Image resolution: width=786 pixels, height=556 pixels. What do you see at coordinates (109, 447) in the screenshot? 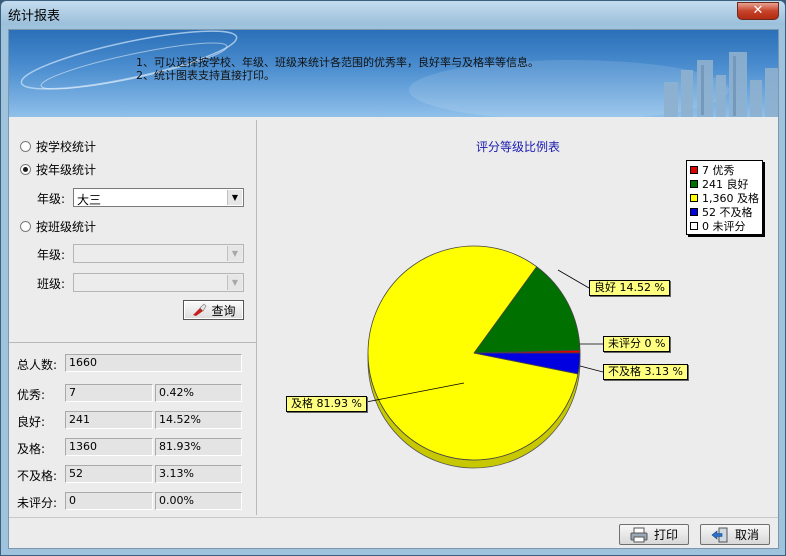
I see `stat-count: 1360` at bounding box center [109, 447].